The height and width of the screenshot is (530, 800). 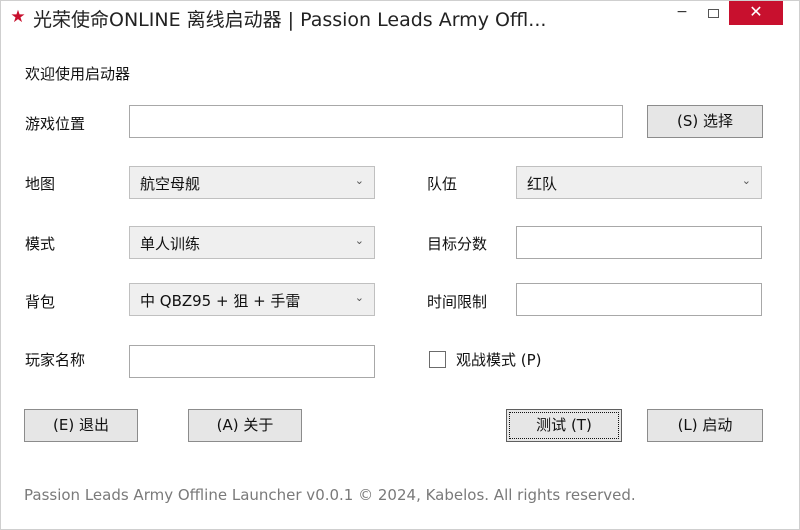 I want to click on backpack-selected-value: 中 QBZ95 + 狙 + 手雷, so click(x=220, y=301).